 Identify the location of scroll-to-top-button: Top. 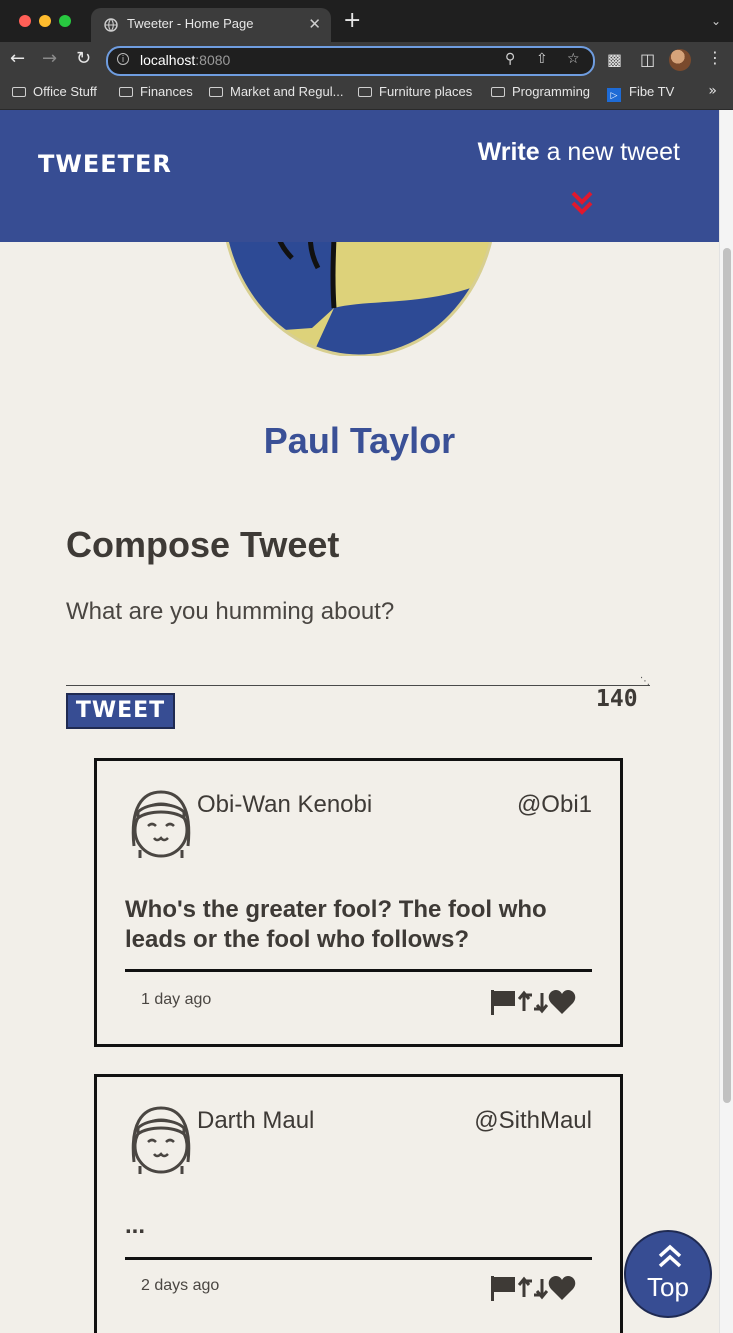
(668, 1274).